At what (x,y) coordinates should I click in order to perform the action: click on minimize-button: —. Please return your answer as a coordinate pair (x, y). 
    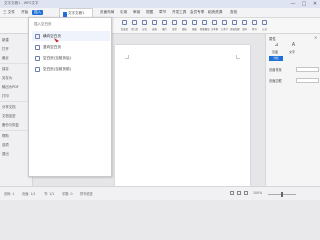
    Looking at the image, I should click on (293, 4).